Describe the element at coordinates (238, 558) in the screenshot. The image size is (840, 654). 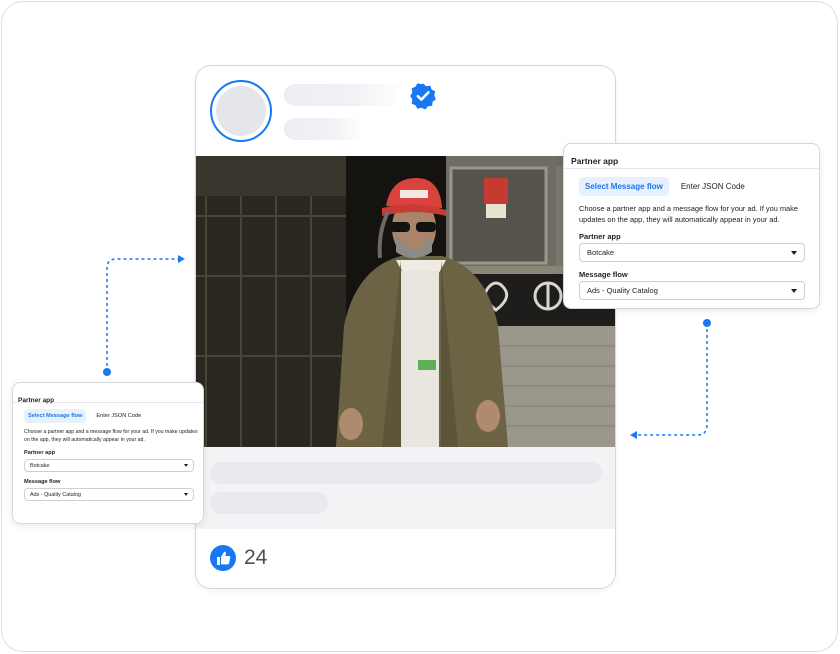
I see `likes-row: 24` at that location.